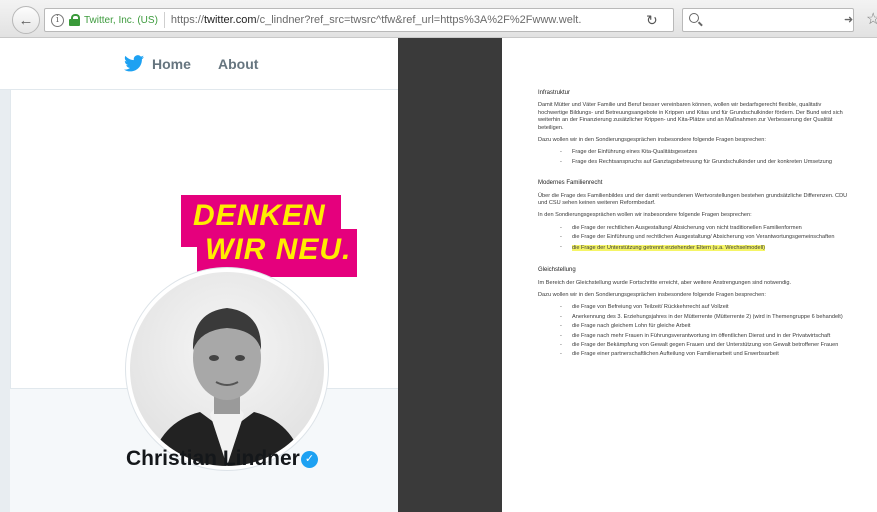 This screenshot has height=512, width=877. Describe the element at coordinates (171, 64) in the screenshot. I see `nav-home-link: Home` at that location.